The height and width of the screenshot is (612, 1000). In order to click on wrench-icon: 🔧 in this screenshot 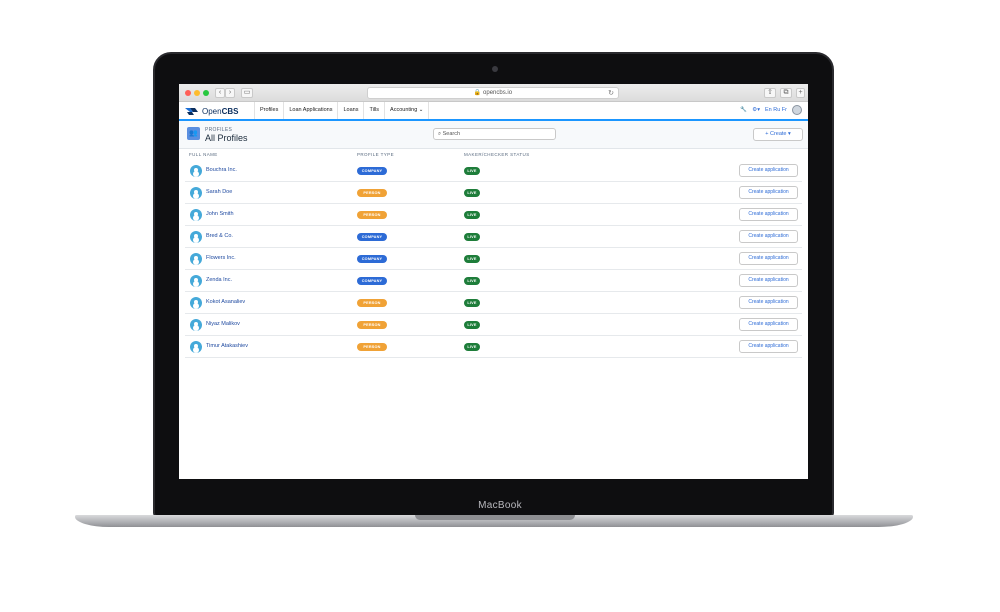, I will do `click(743, 110)`.